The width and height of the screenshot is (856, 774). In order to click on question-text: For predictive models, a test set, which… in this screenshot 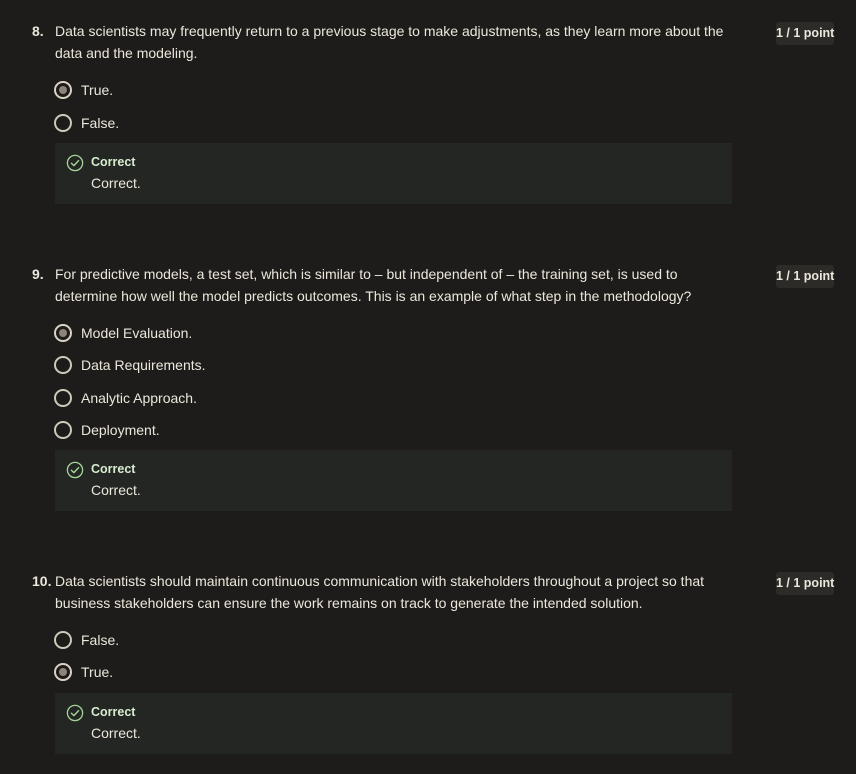, I will do `click(373, 285)`.